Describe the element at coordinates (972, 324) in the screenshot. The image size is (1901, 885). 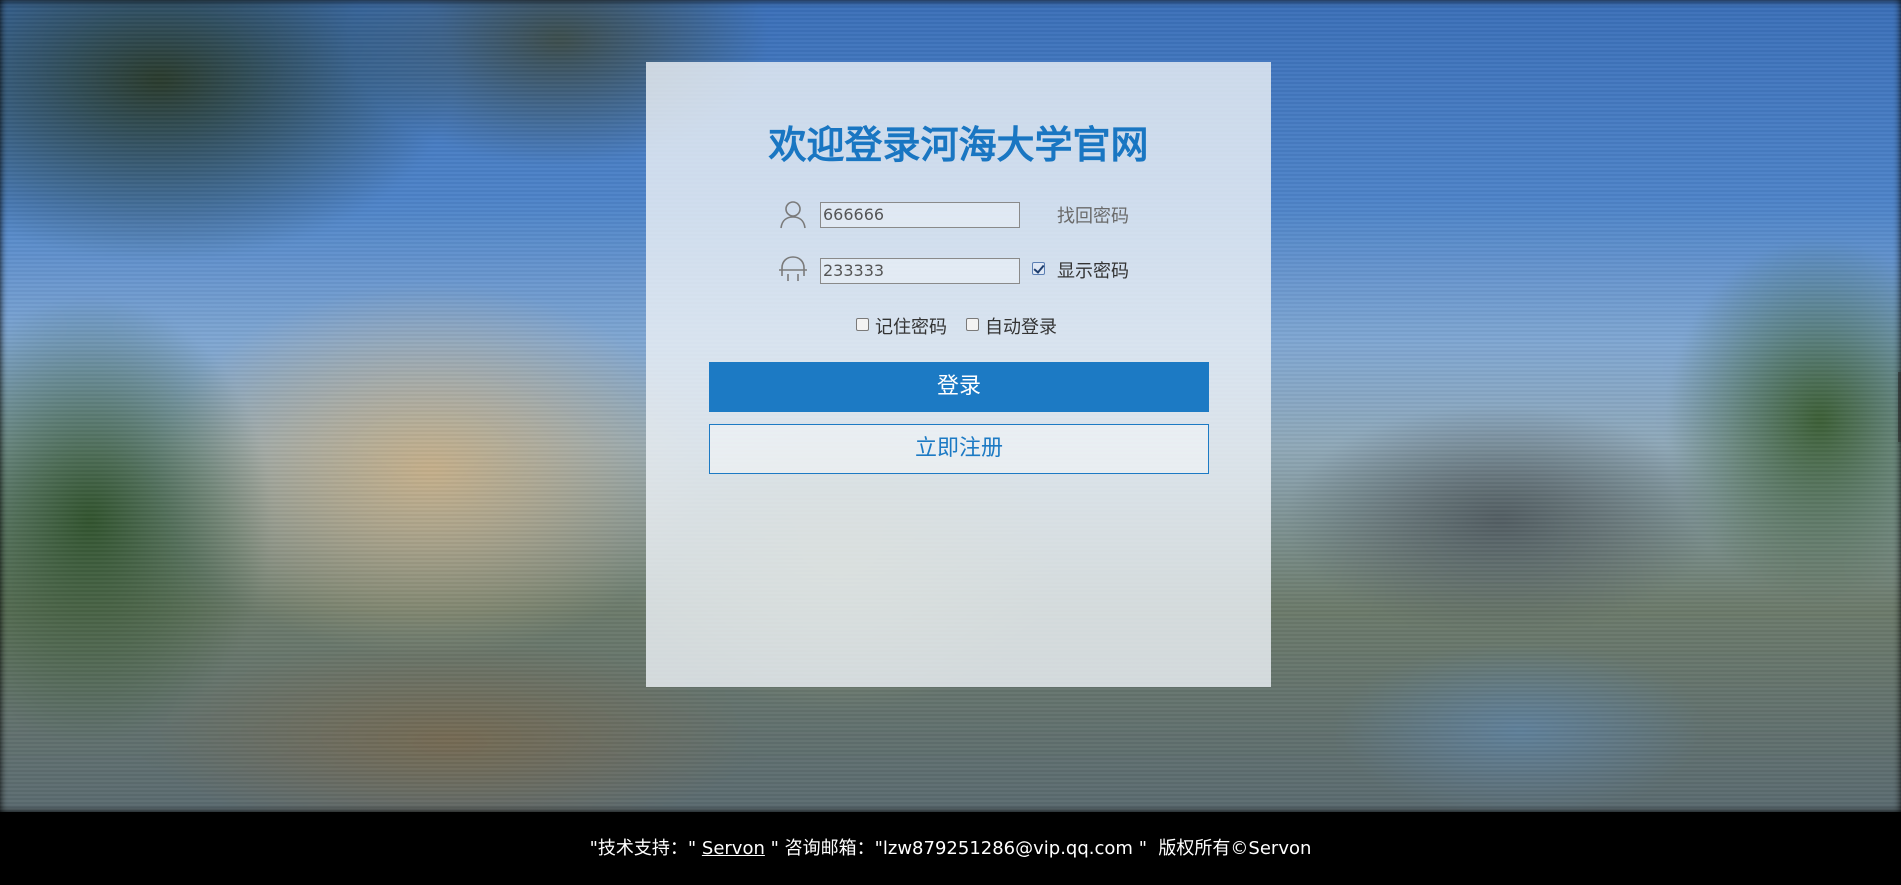
I see `auto-login-checkbox` at that location.